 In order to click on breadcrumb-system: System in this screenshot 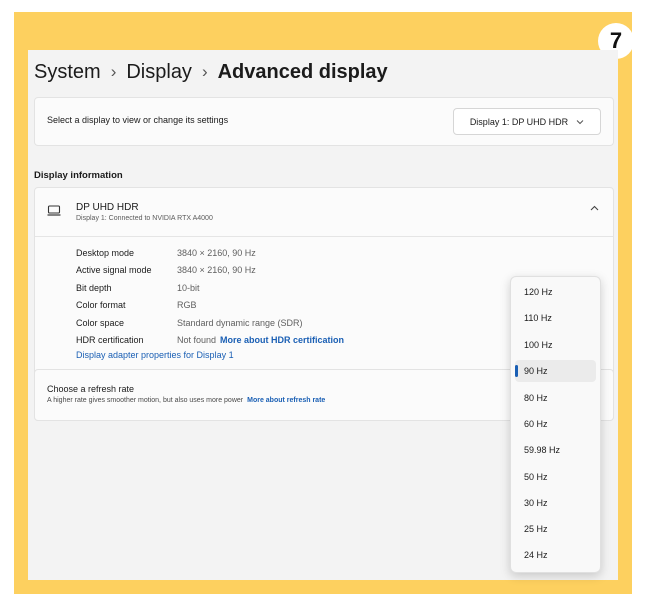, I will do `click(67, 72)`.